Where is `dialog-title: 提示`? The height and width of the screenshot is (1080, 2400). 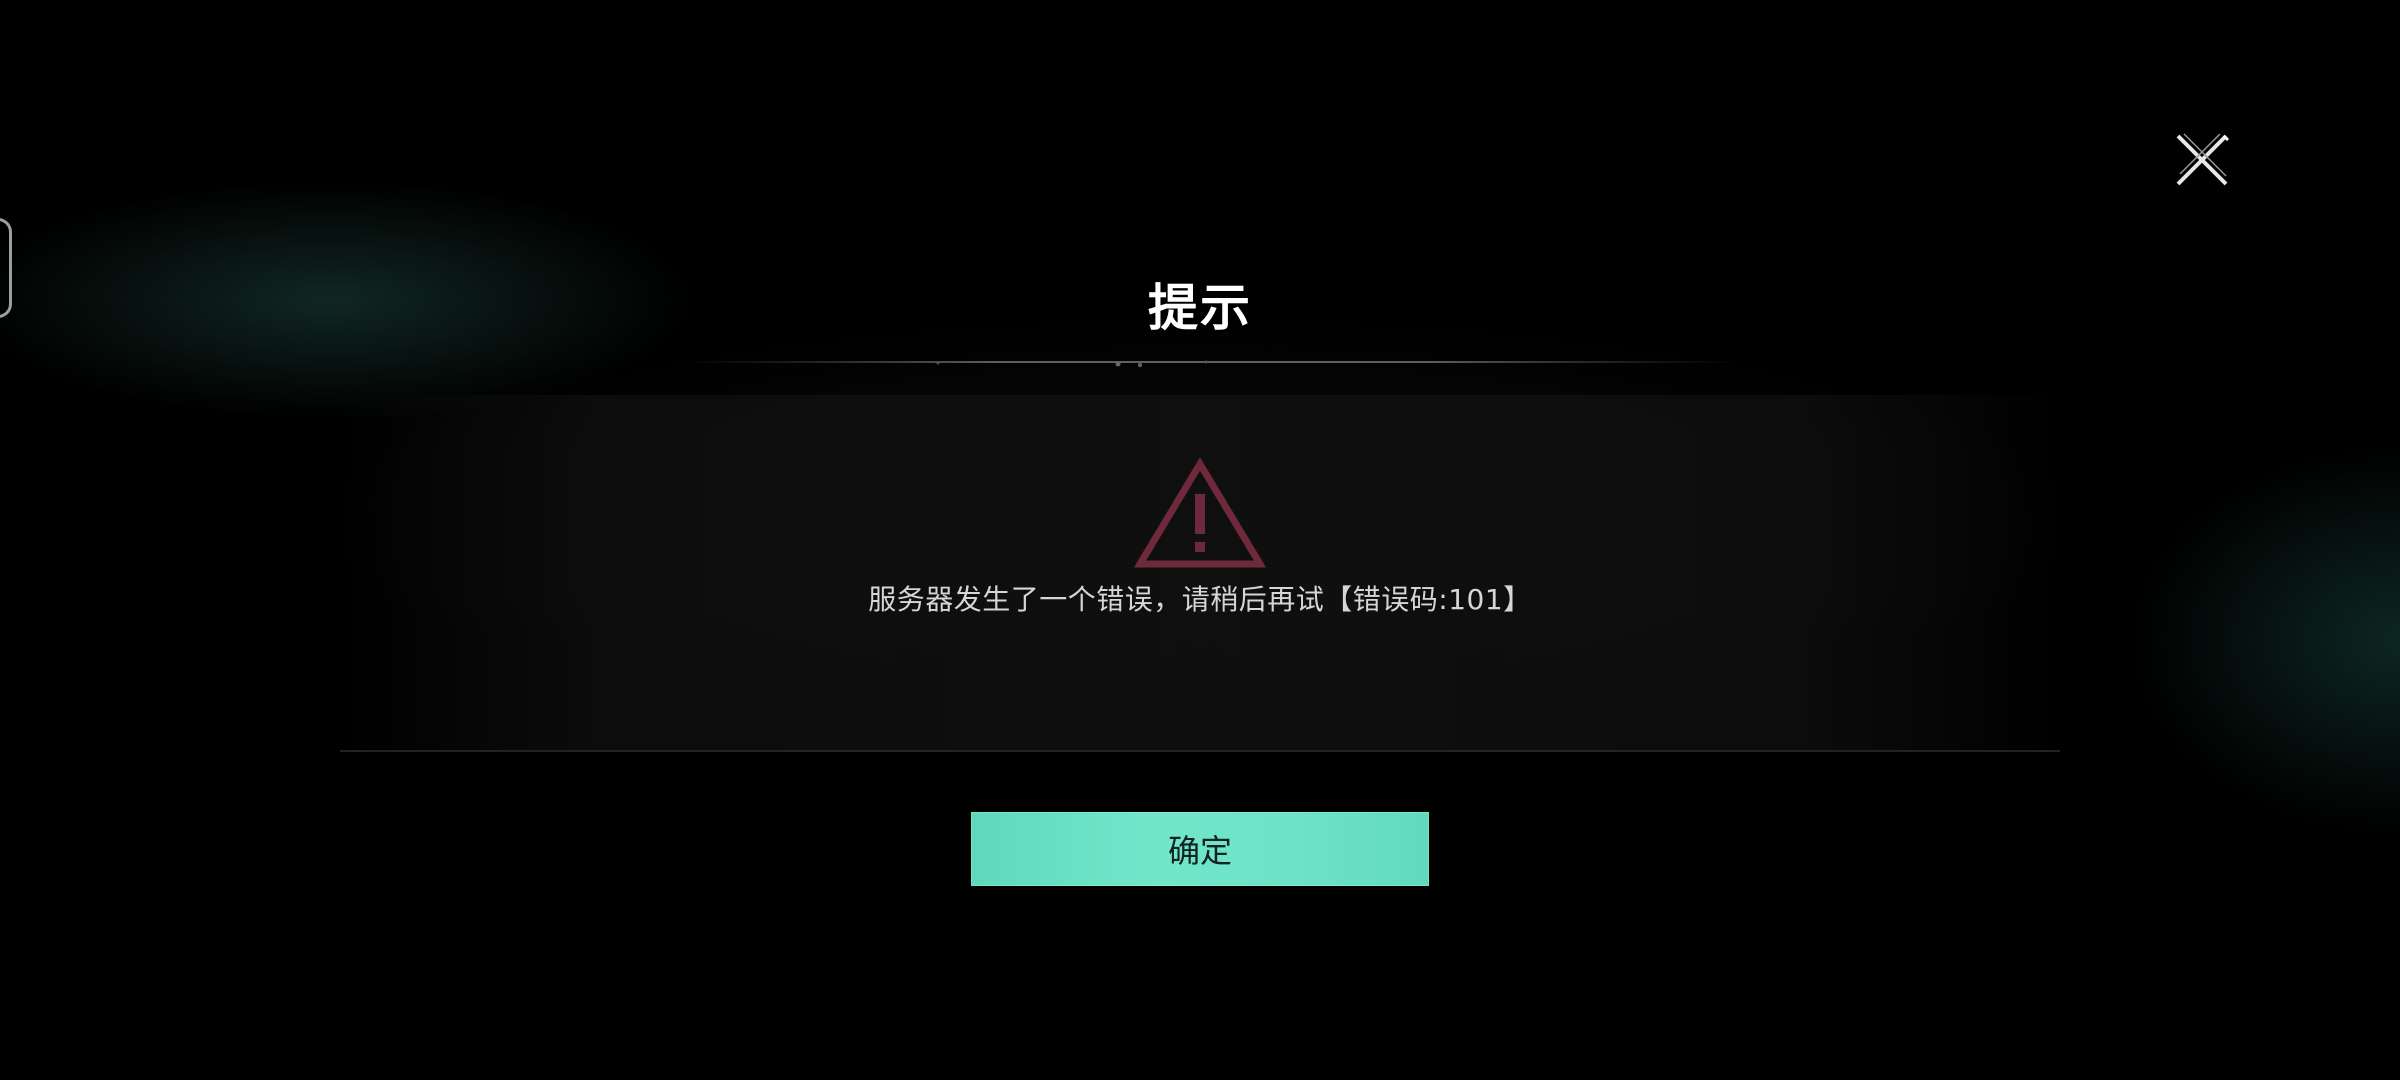
dialog-title: 提示 is located at coordinates (1200, 308).